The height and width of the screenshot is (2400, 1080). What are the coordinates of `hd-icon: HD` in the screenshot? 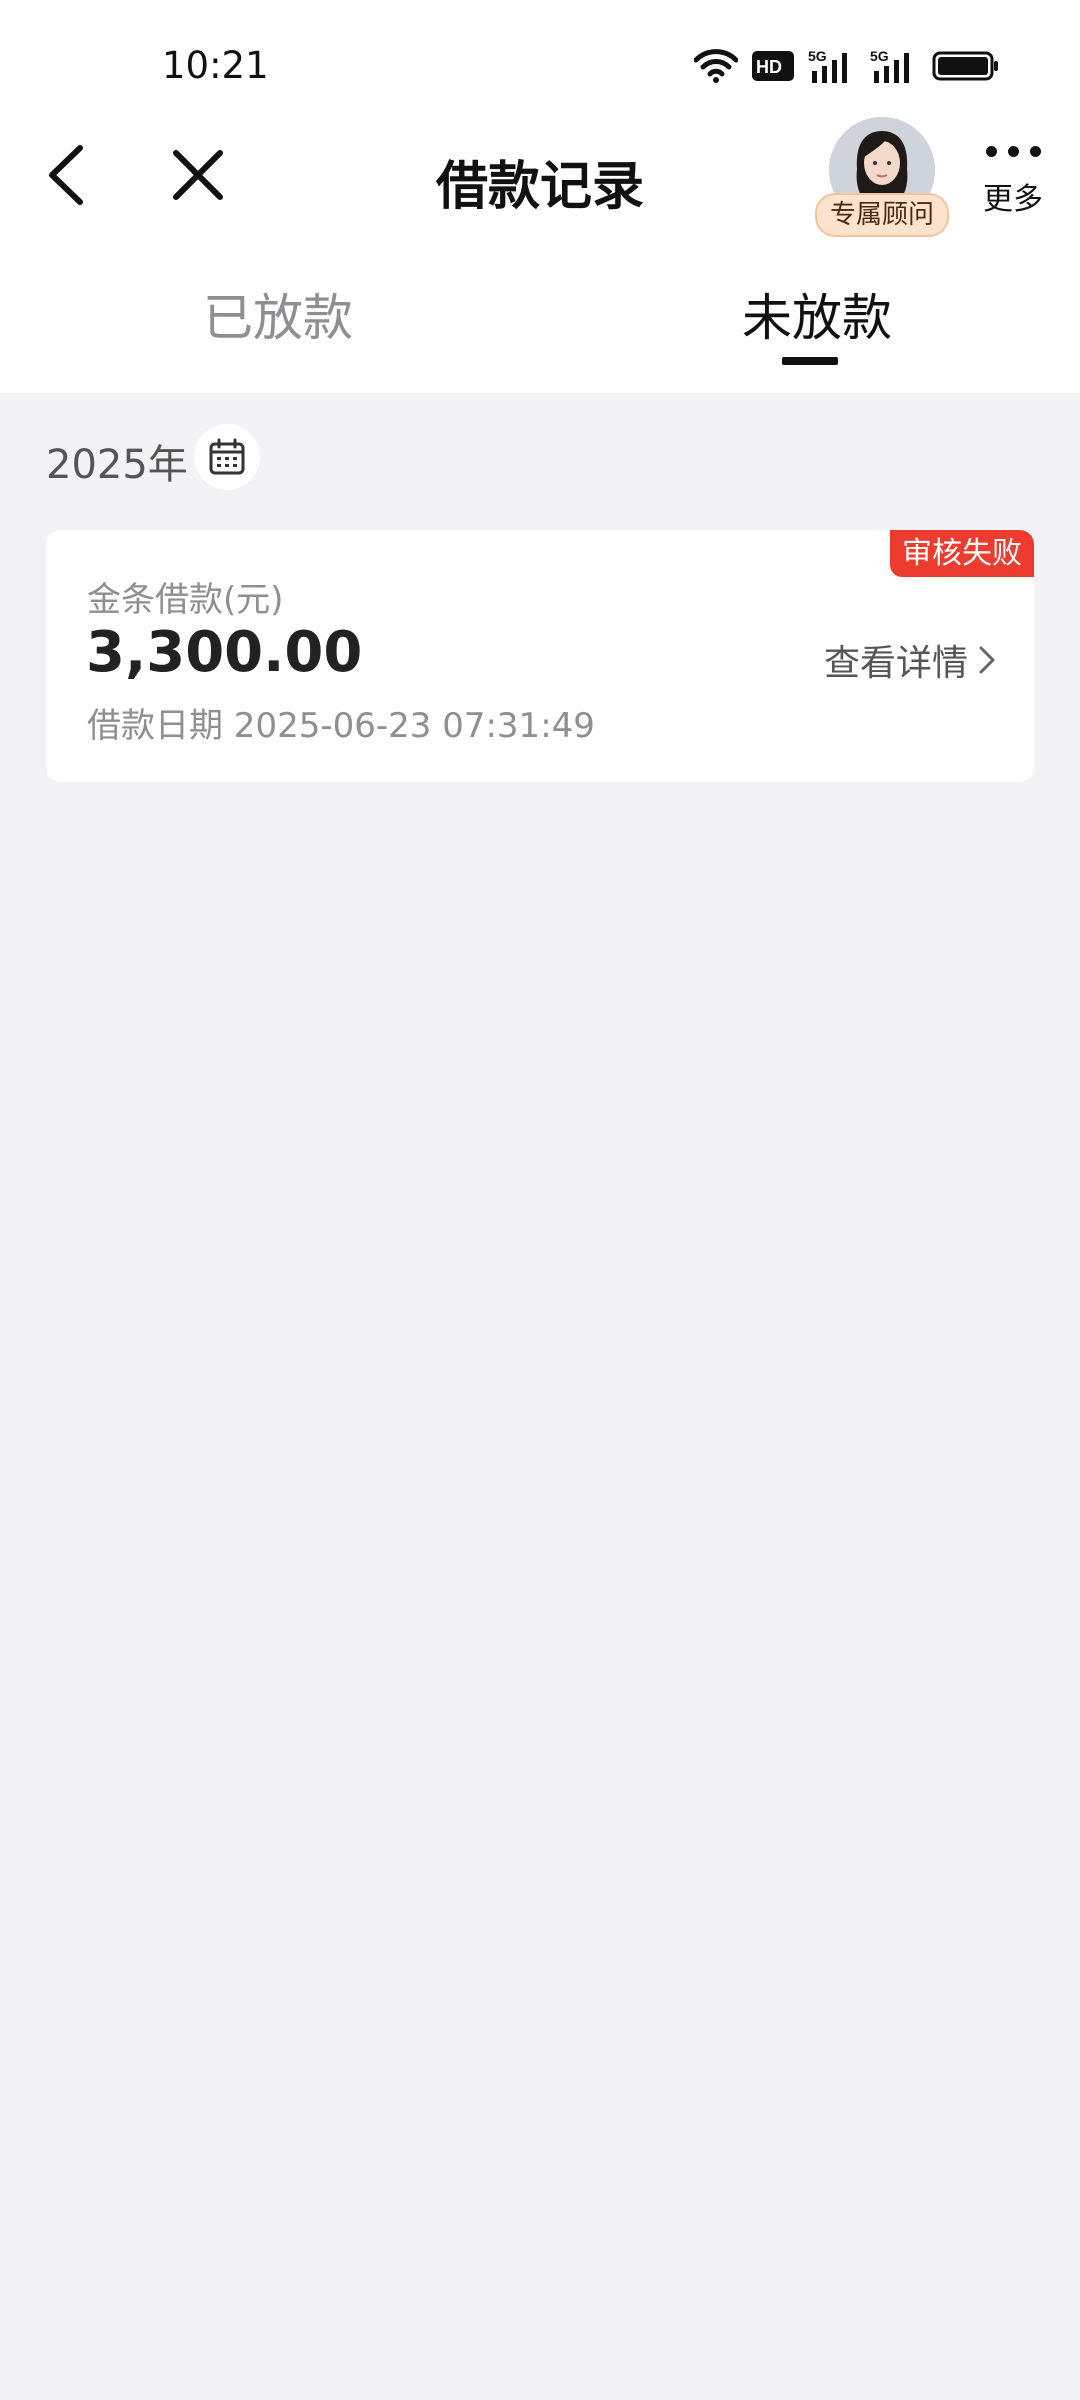 It's located at (773, 66).